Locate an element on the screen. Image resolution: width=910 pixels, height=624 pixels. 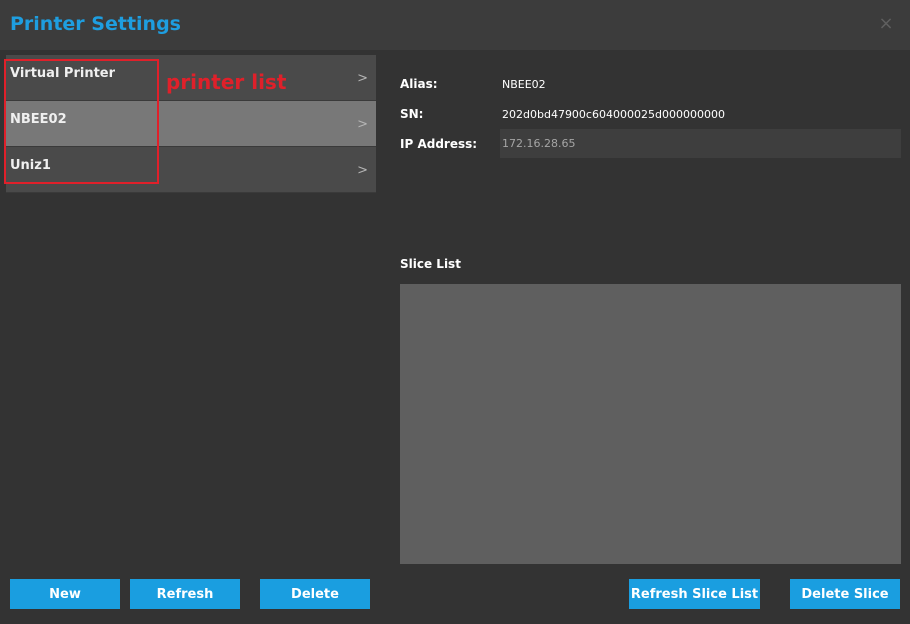
refresh-button: Refresh is located at coordinates (185, 594).